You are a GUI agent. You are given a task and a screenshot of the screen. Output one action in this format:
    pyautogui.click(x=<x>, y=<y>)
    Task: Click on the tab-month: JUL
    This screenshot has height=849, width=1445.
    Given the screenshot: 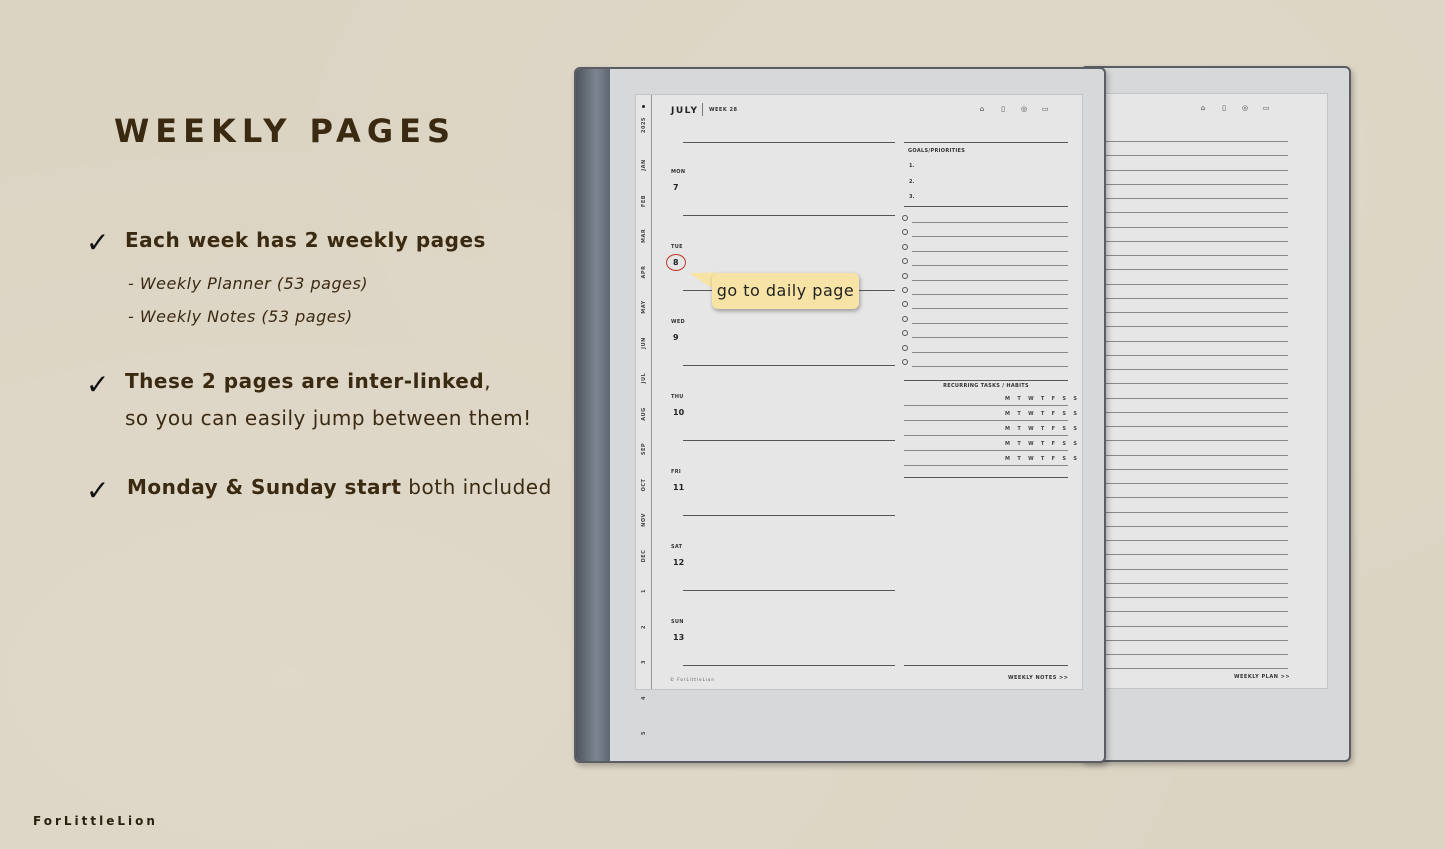 What is the action you would take?
    pyautogui.click(x=644, y=378)
    